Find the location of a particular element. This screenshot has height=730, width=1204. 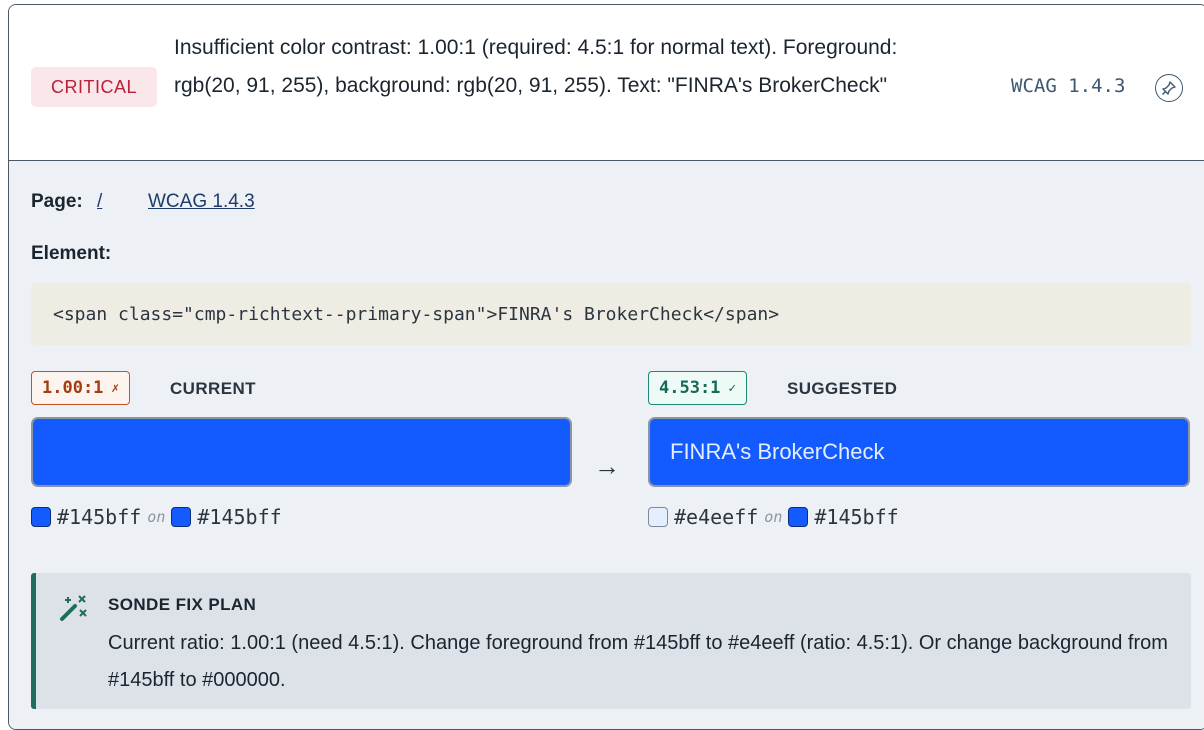

magic-wand-icon is located at coordinates (73, 608).